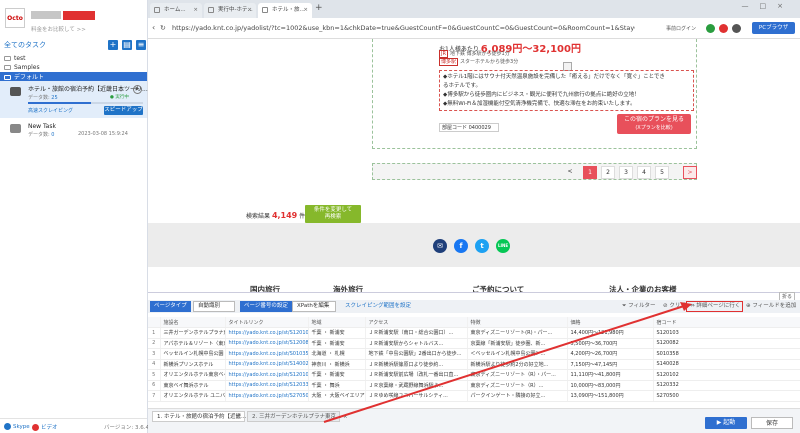  Describe the element at coordinates (193, 322) in the screenshot. I see `column-header: 施設名` at that location.